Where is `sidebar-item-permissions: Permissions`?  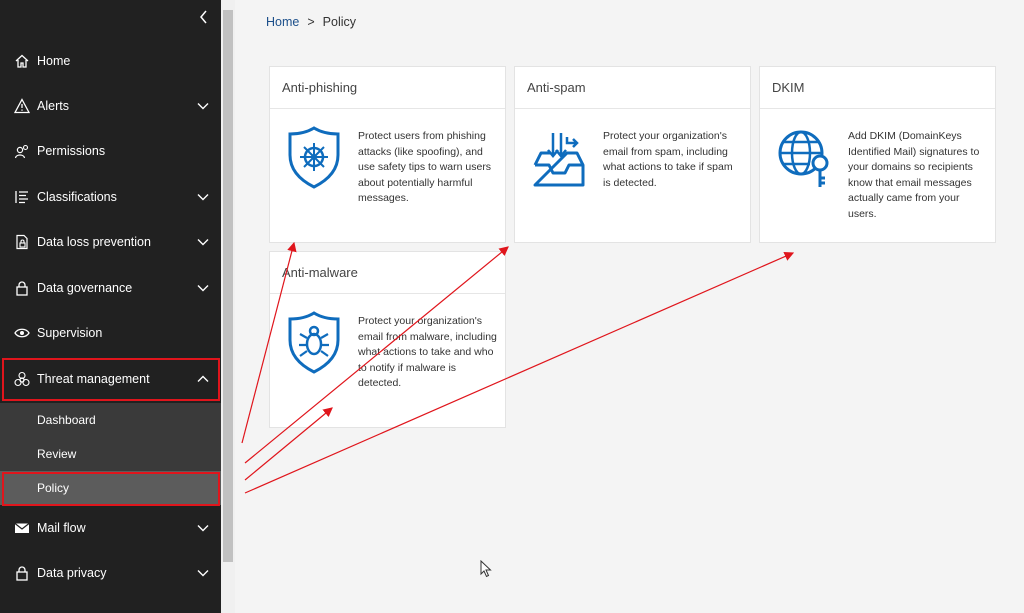
sidebar-item-permissions: Permissions is located at coordinates (110, 150).